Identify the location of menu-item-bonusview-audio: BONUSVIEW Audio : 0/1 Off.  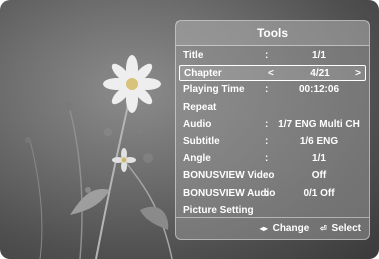
(272, 194).